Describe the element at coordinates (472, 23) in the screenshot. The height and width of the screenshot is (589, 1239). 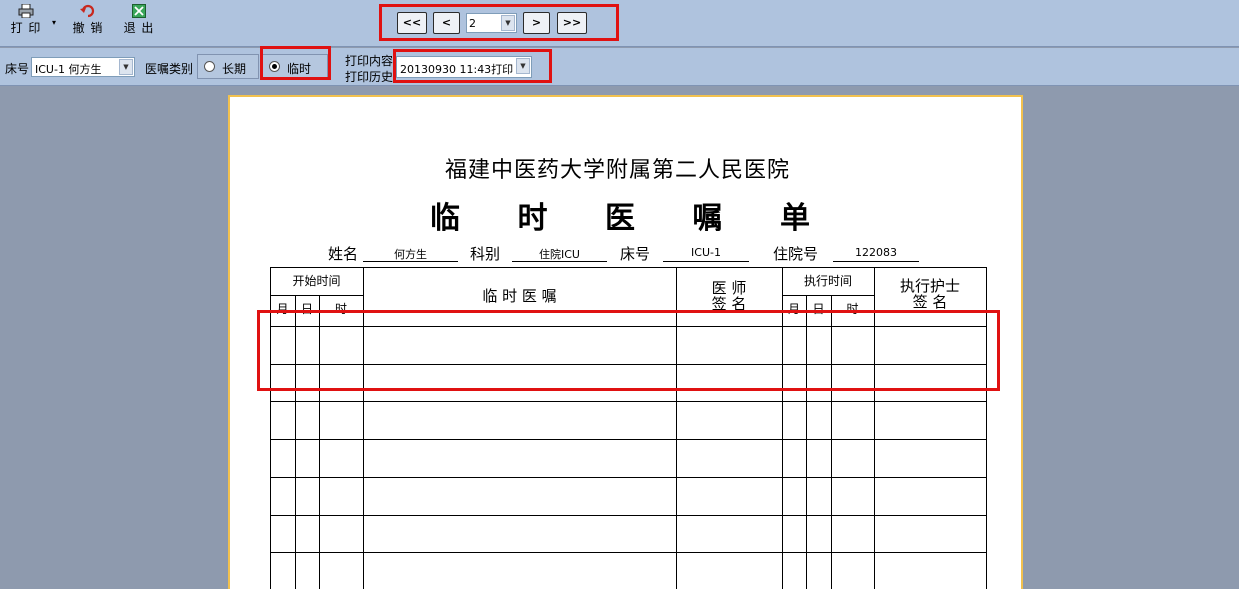
I see `page-number-value: 2` at that location.